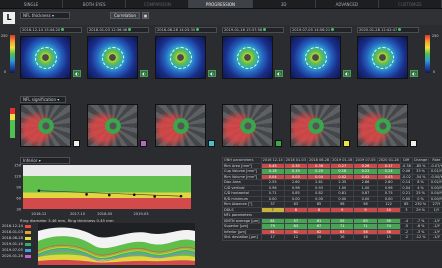 The image size is (442, 268). I want to click on value-cell: 12, so click(295, 237).